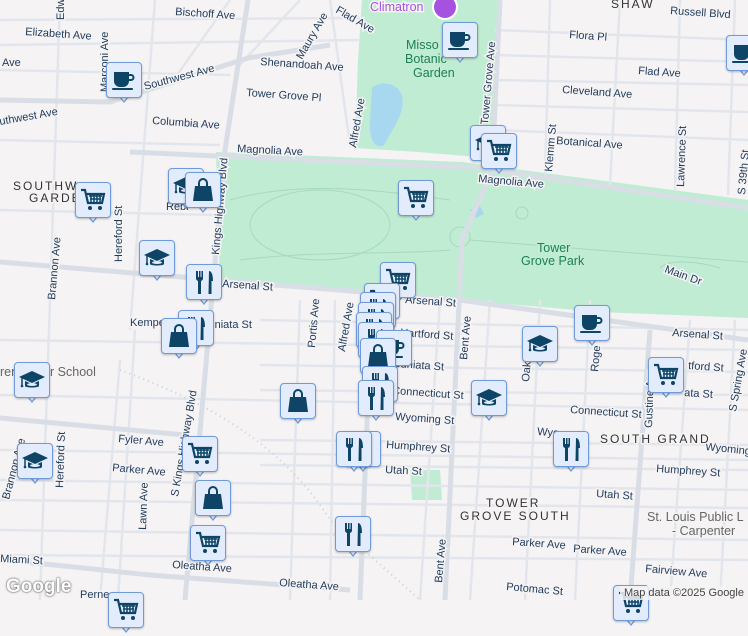  I want to click on svg-text: ata St, so click(699, 394).